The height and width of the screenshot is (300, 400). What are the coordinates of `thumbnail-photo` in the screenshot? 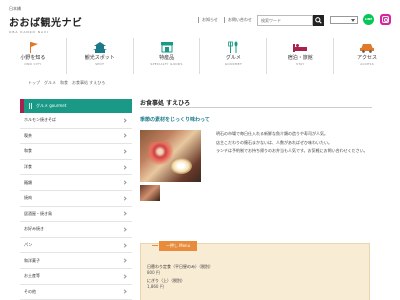 It's located at (150, 193).